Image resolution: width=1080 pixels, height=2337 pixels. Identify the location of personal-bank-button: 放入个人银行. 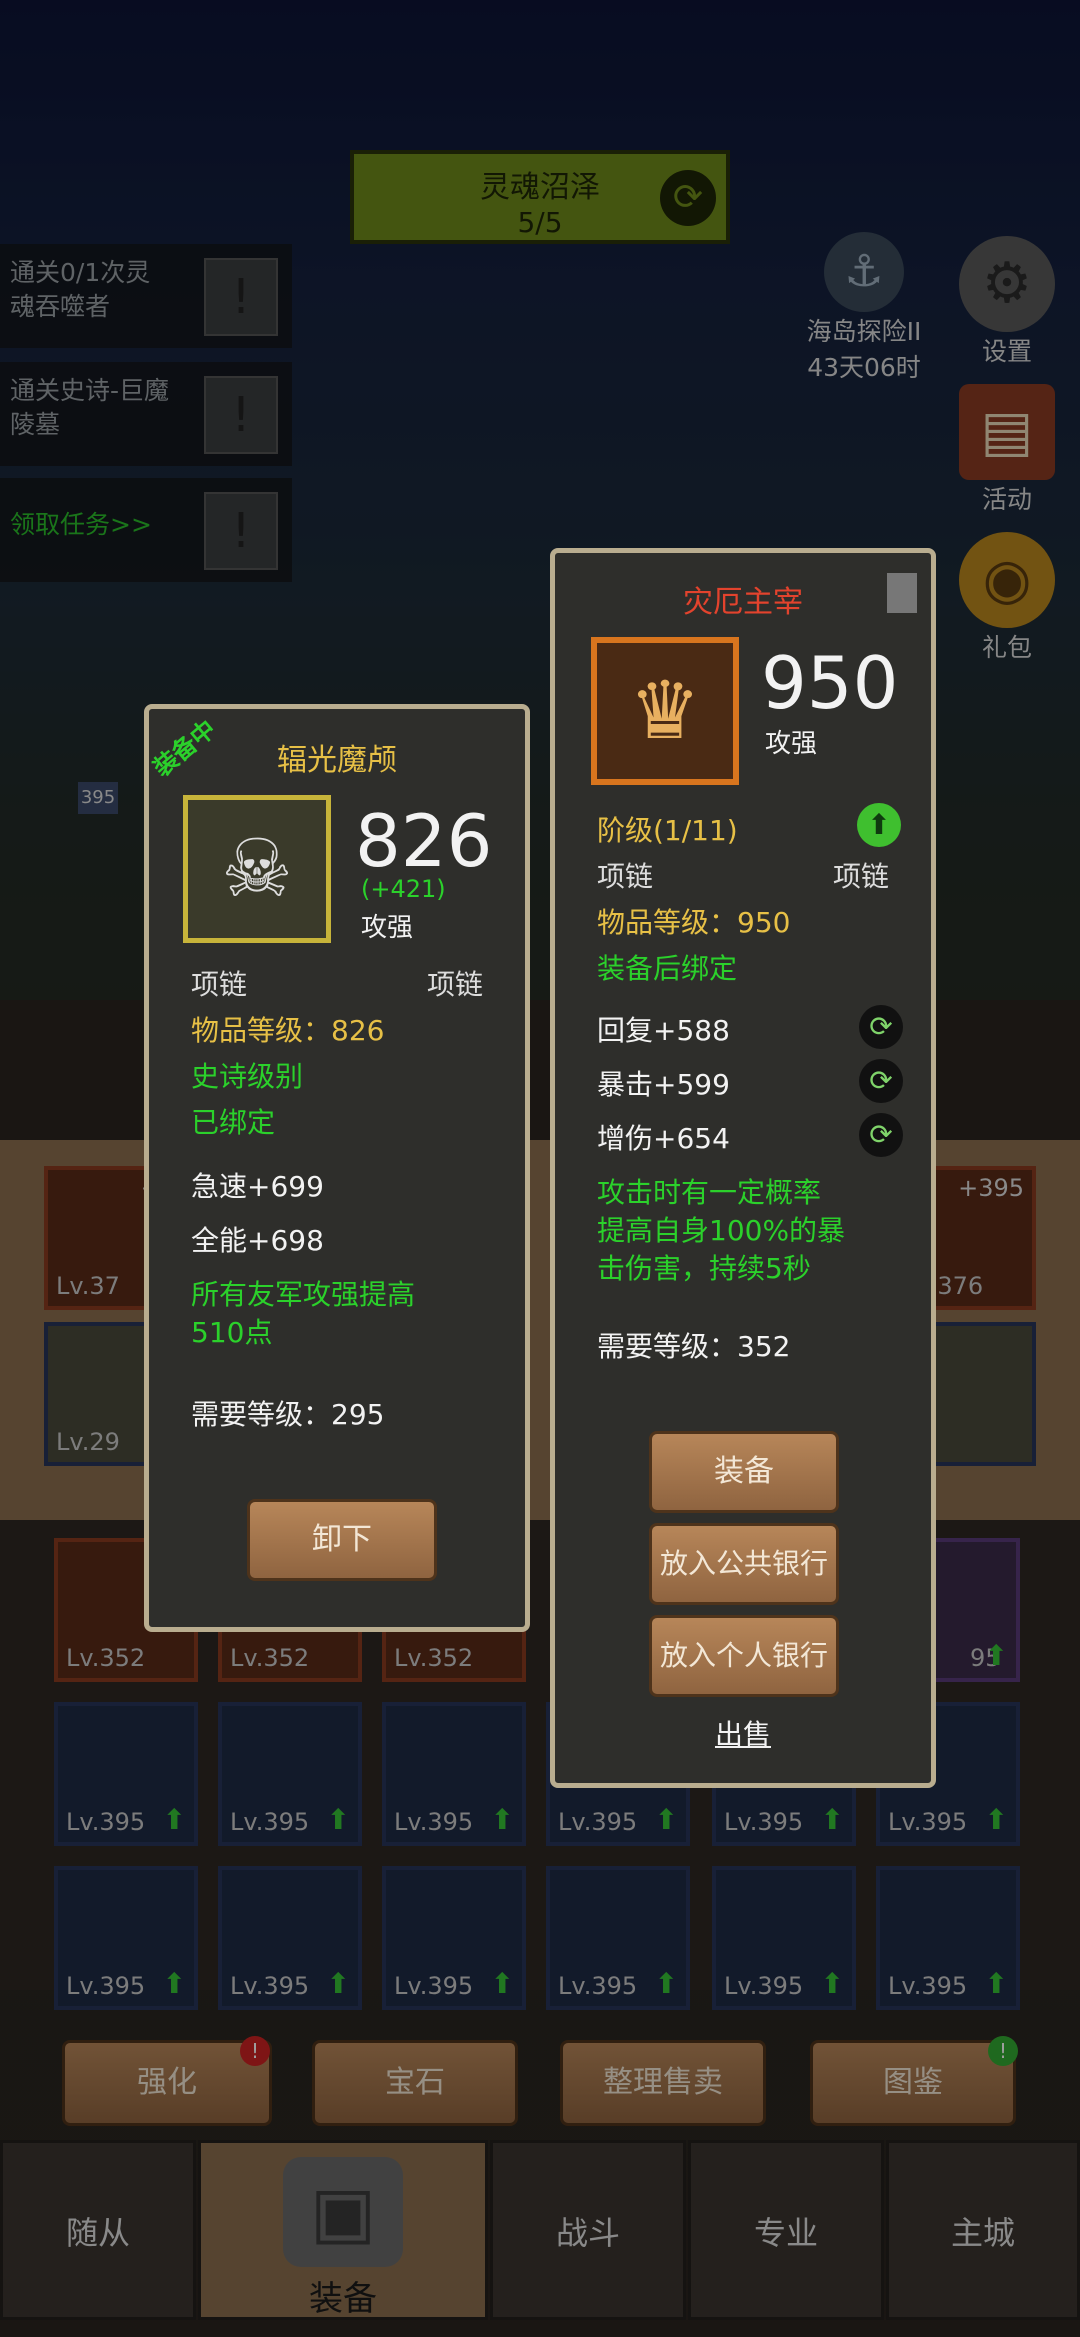
(744, 1656).